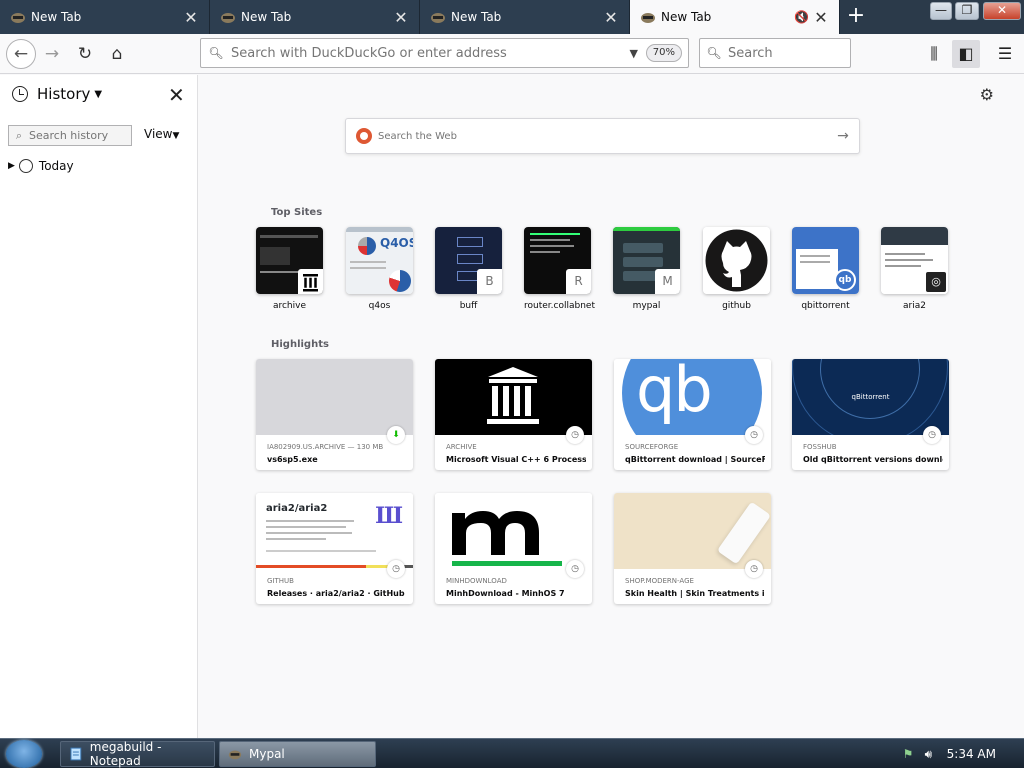 This screenshot has height=768, width=1024. What do you see at coordinates (1005, 54) in the screenshot?
I see `hamburger-menu-icon: ☰` at bounding box center [1005, 54].